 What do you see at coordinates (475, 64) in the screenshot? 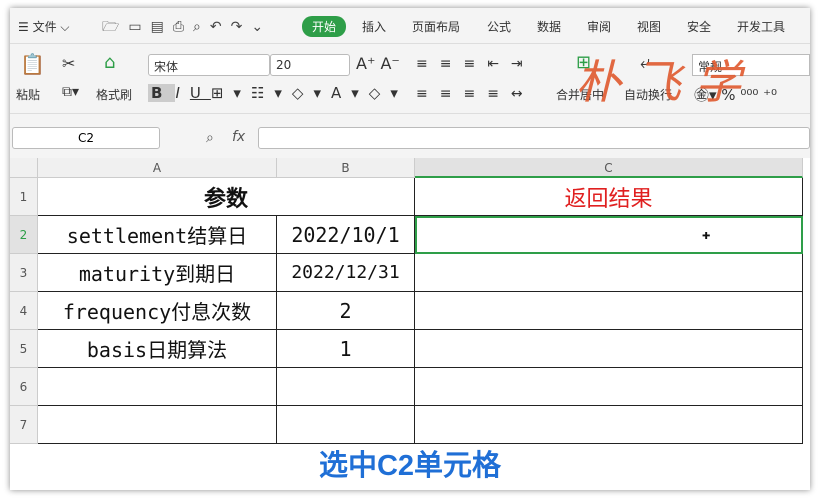
I see `align-top-icons: ≡≡≡⇤⇥` at bounding box center [475, 64].